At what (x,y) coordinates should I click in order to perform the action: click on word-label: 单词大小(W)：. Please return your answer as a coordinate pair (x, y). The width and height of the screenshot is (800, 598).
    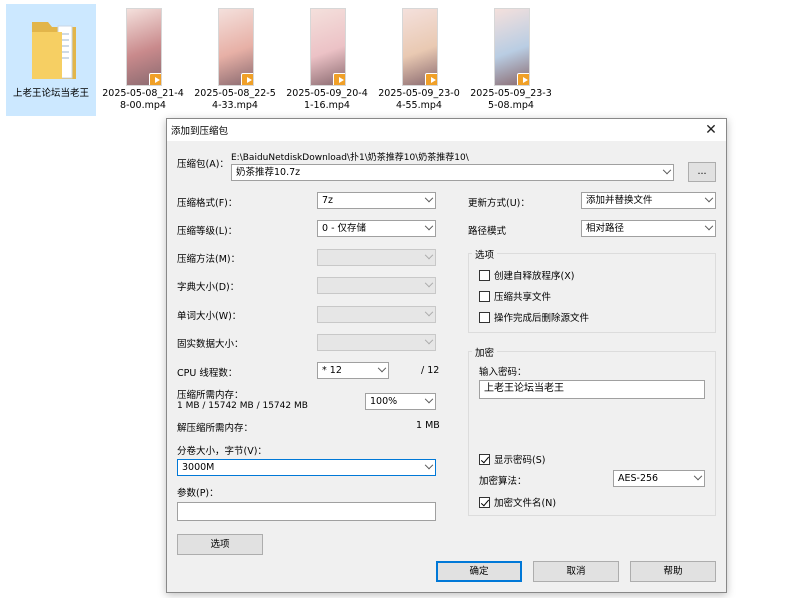
    Looking at the image, I should click on (209, 316).